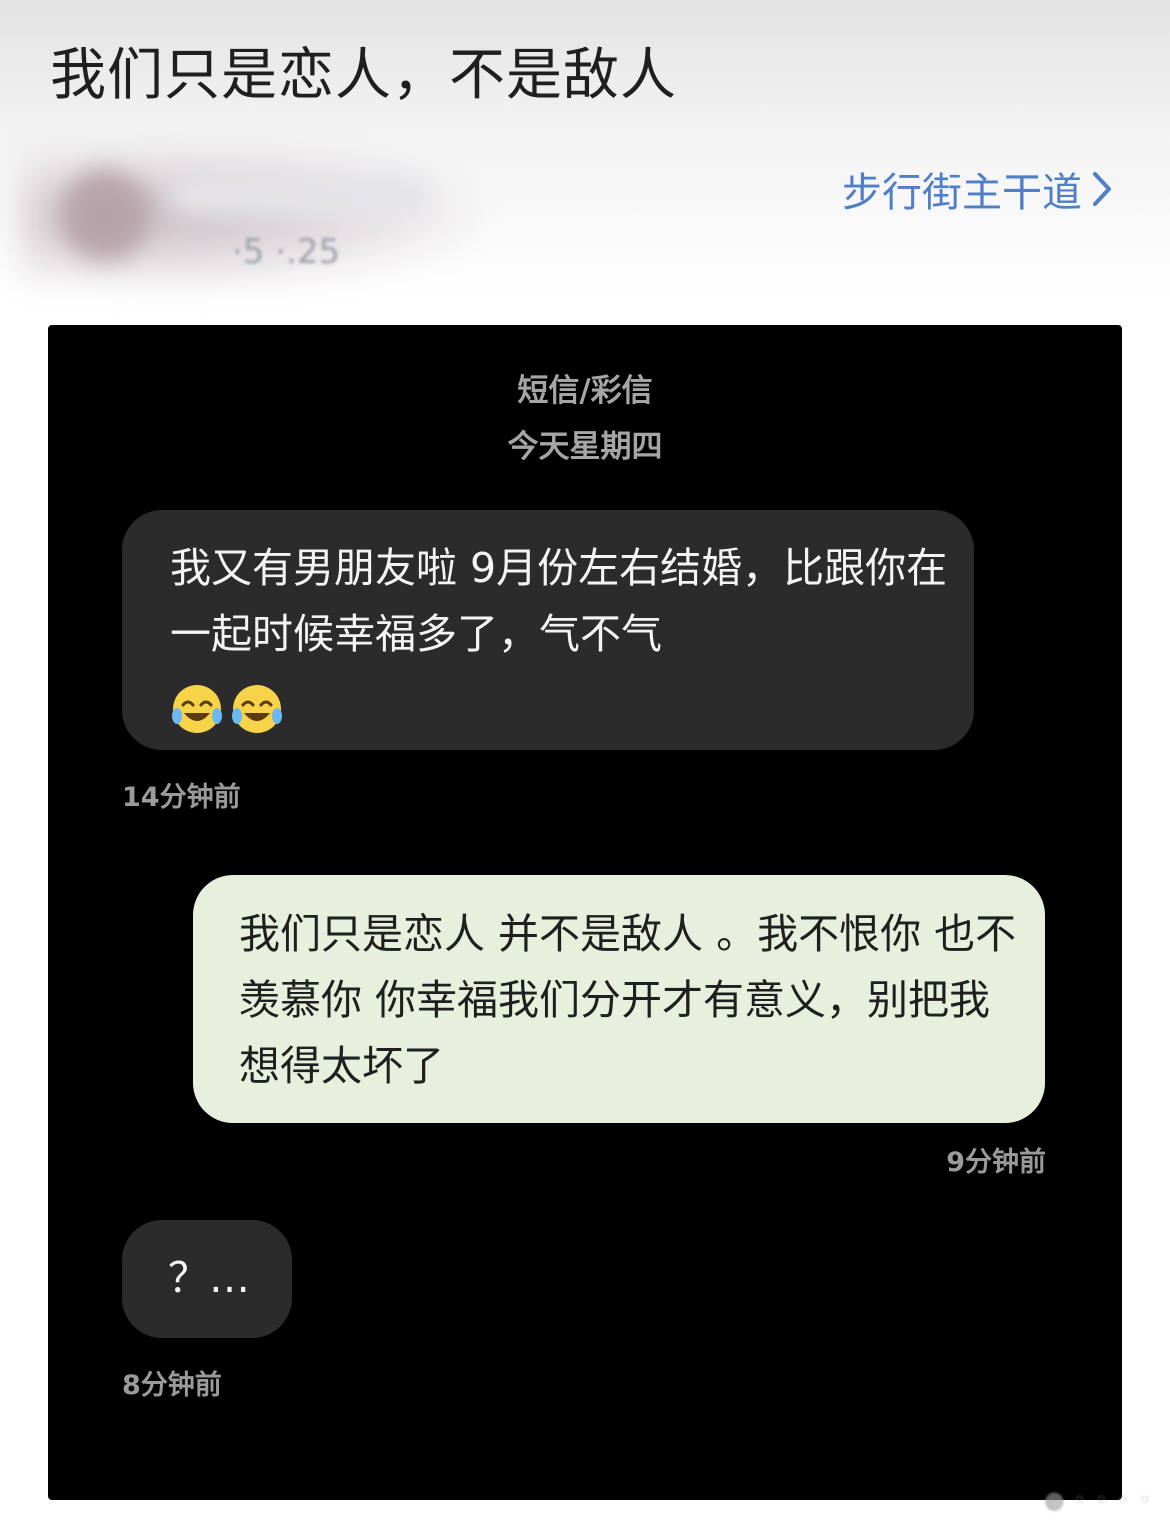 This screenshot has width=1170, height=1520. I want to click on message-time: 8分钟前, so click(172, 1385).